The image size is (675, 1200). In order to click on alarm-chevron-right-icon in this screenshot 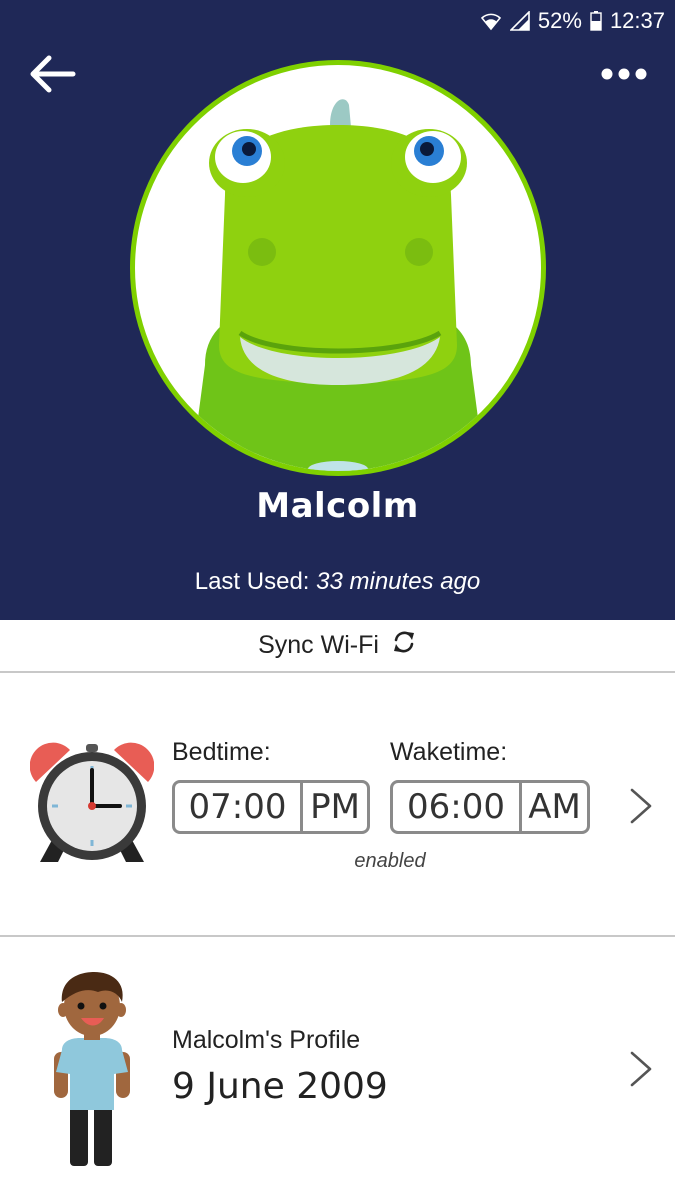, I will do `click(641, 806)`.